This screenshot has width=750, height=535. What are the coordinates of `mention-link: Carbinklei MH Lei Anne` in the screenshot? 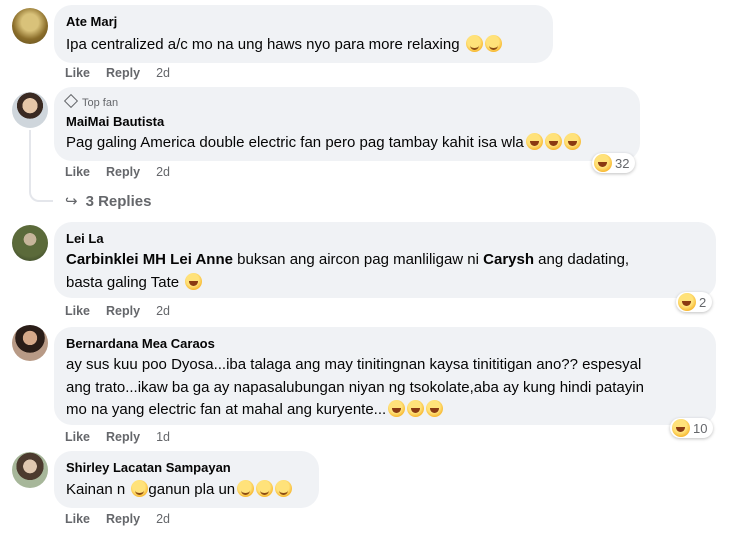 It's located at (149, 259).